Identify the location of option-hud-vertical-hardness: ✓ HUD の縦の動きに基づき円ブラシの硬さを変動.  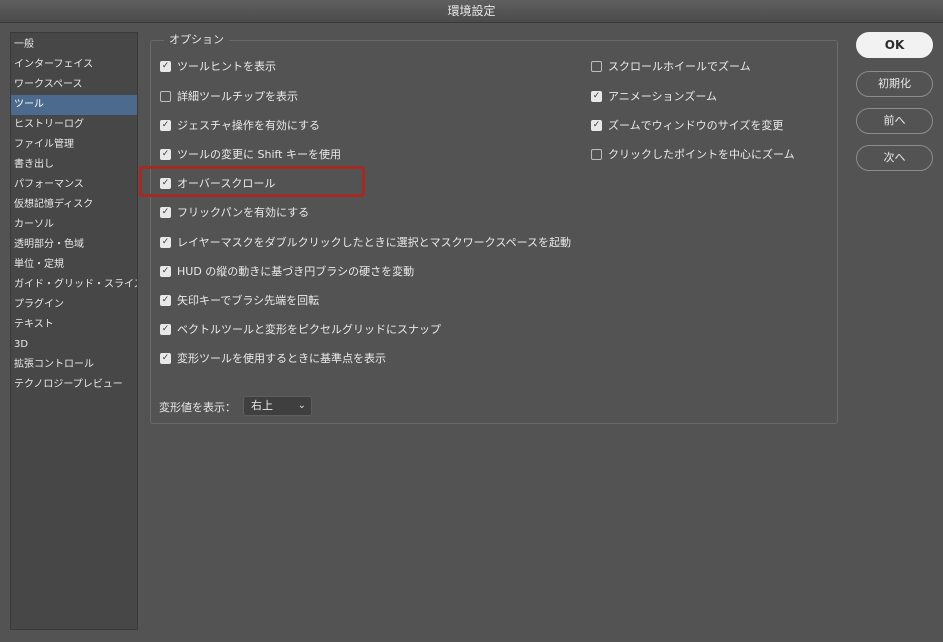
(287, 271).